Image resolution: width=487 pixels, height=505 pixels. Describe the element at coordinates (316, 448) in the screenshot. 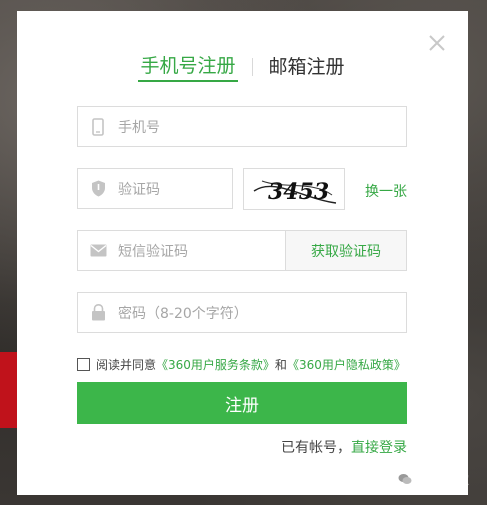

I see `login-prefix: 已有帐号，` at that location.